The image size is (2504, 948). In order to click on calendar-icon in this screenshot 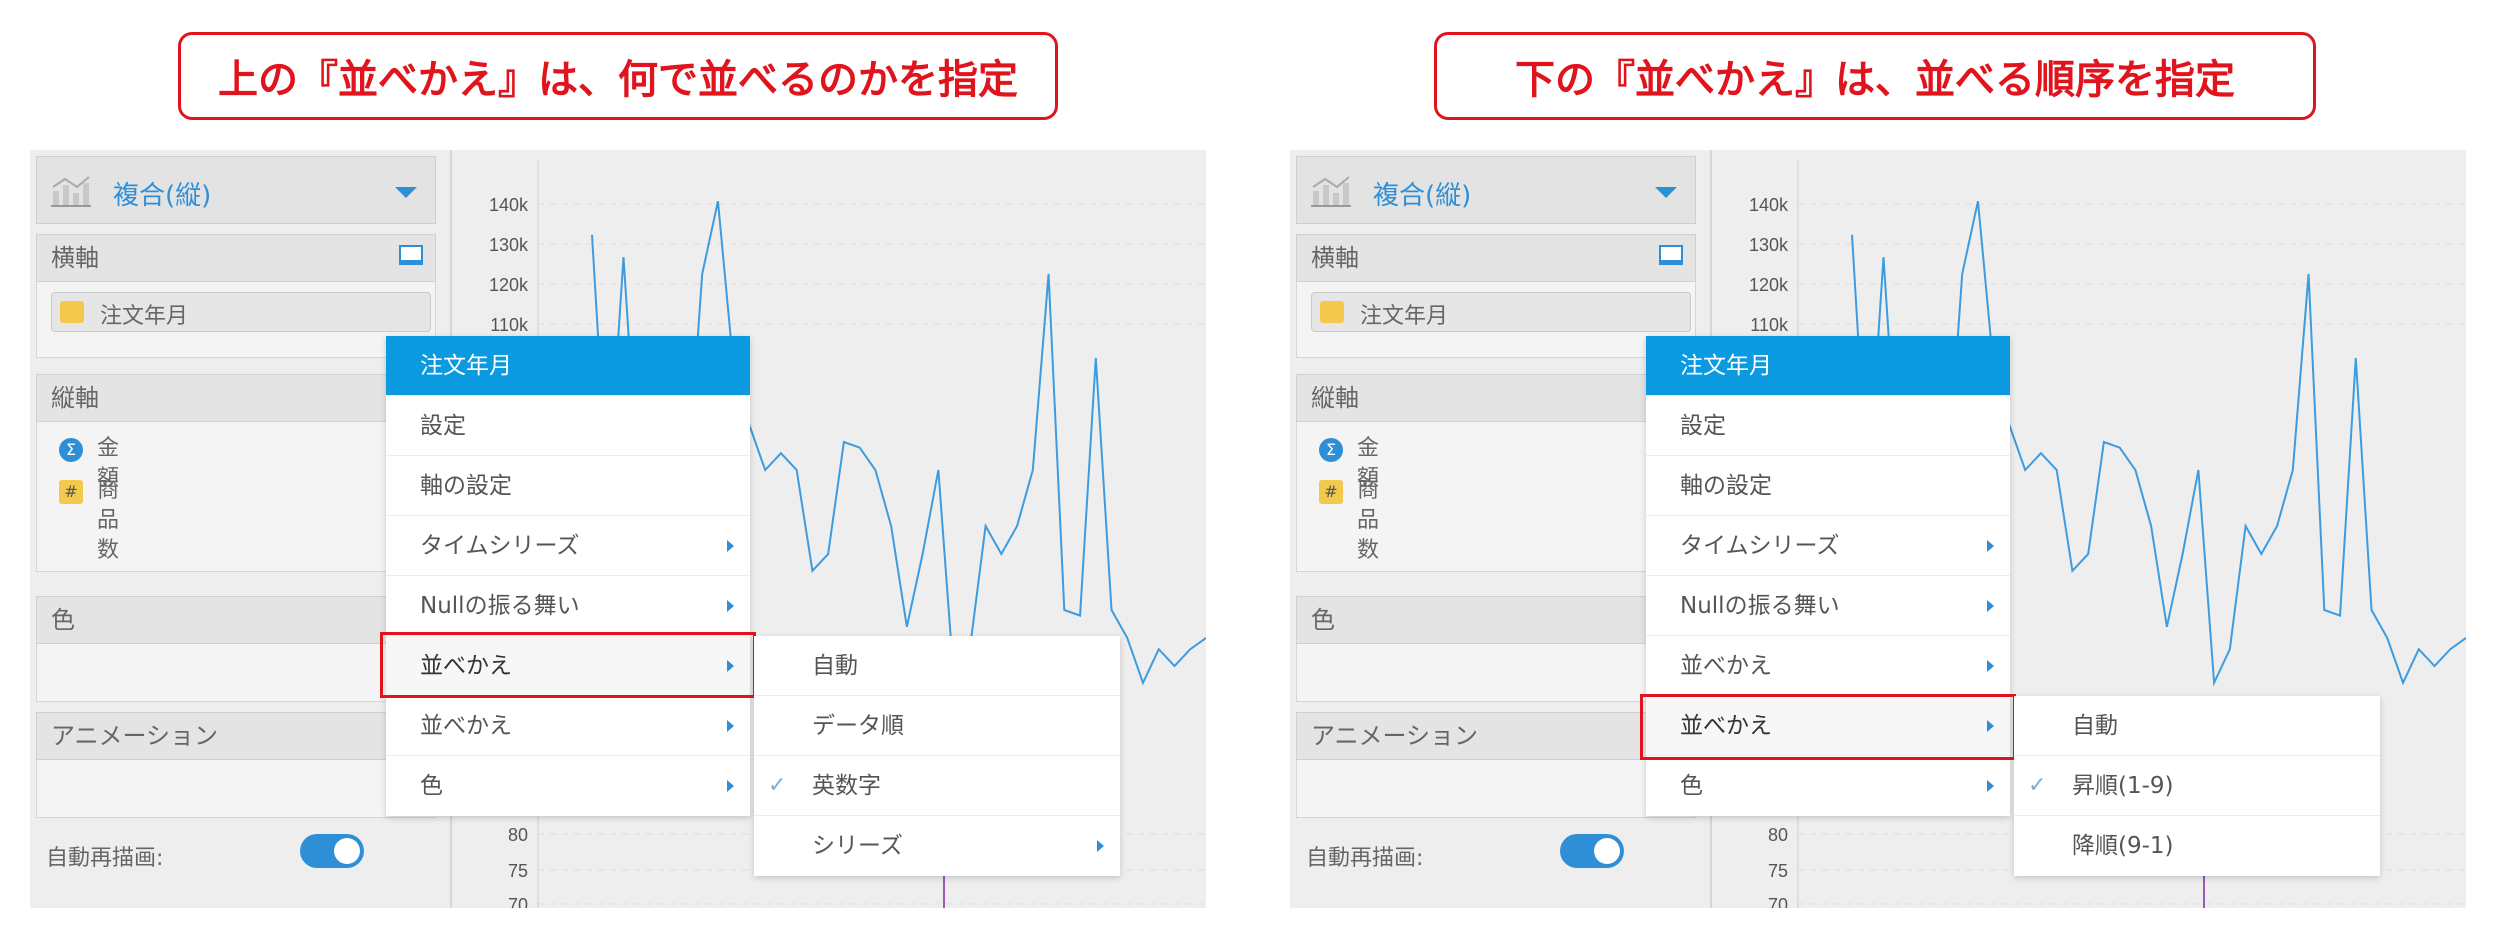, I will do `click(1332, 312)`.